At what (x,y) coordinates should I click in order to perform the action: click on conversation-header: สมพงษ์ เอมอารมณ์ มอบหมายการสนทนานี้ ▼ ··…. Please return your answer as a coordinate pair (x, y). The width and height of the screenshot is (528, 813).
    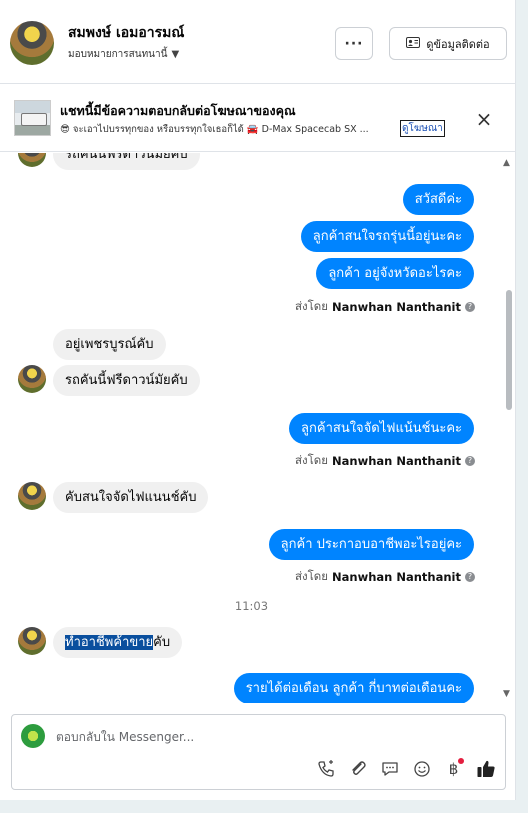
    Looking at the image, I should click on (258, 42).